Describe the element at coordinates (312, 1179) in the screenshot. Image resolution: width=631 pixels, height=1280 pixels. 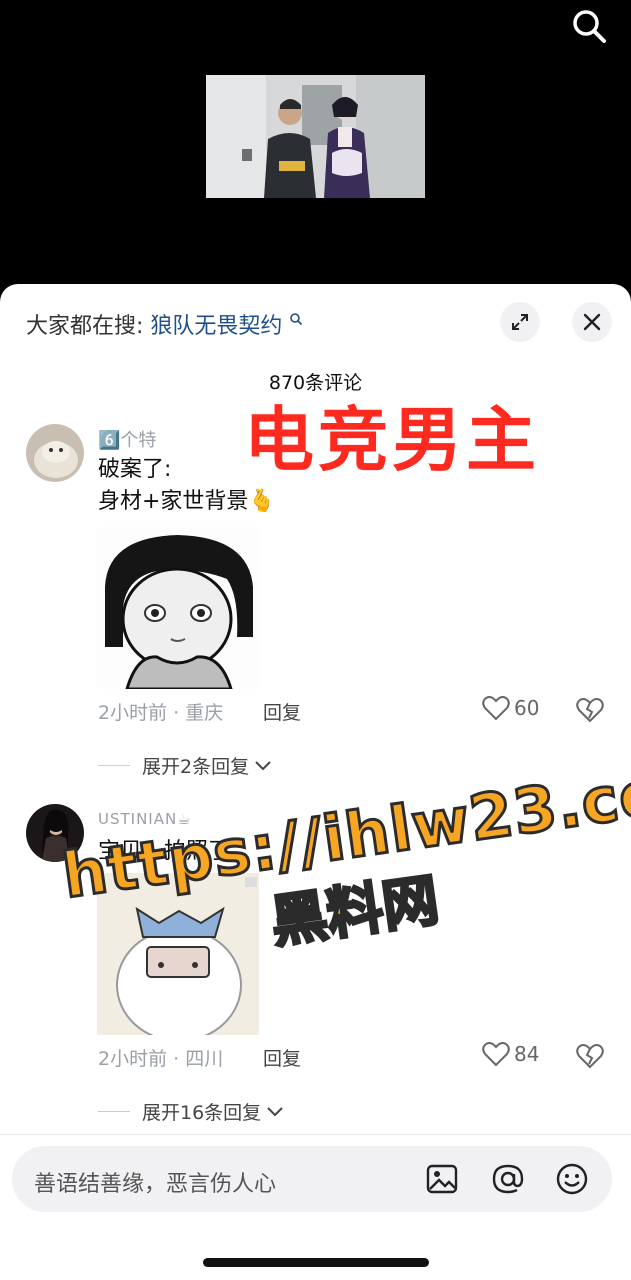
I see `comment-input-bar: 善语结善缘，恶言伤人心` at that location.